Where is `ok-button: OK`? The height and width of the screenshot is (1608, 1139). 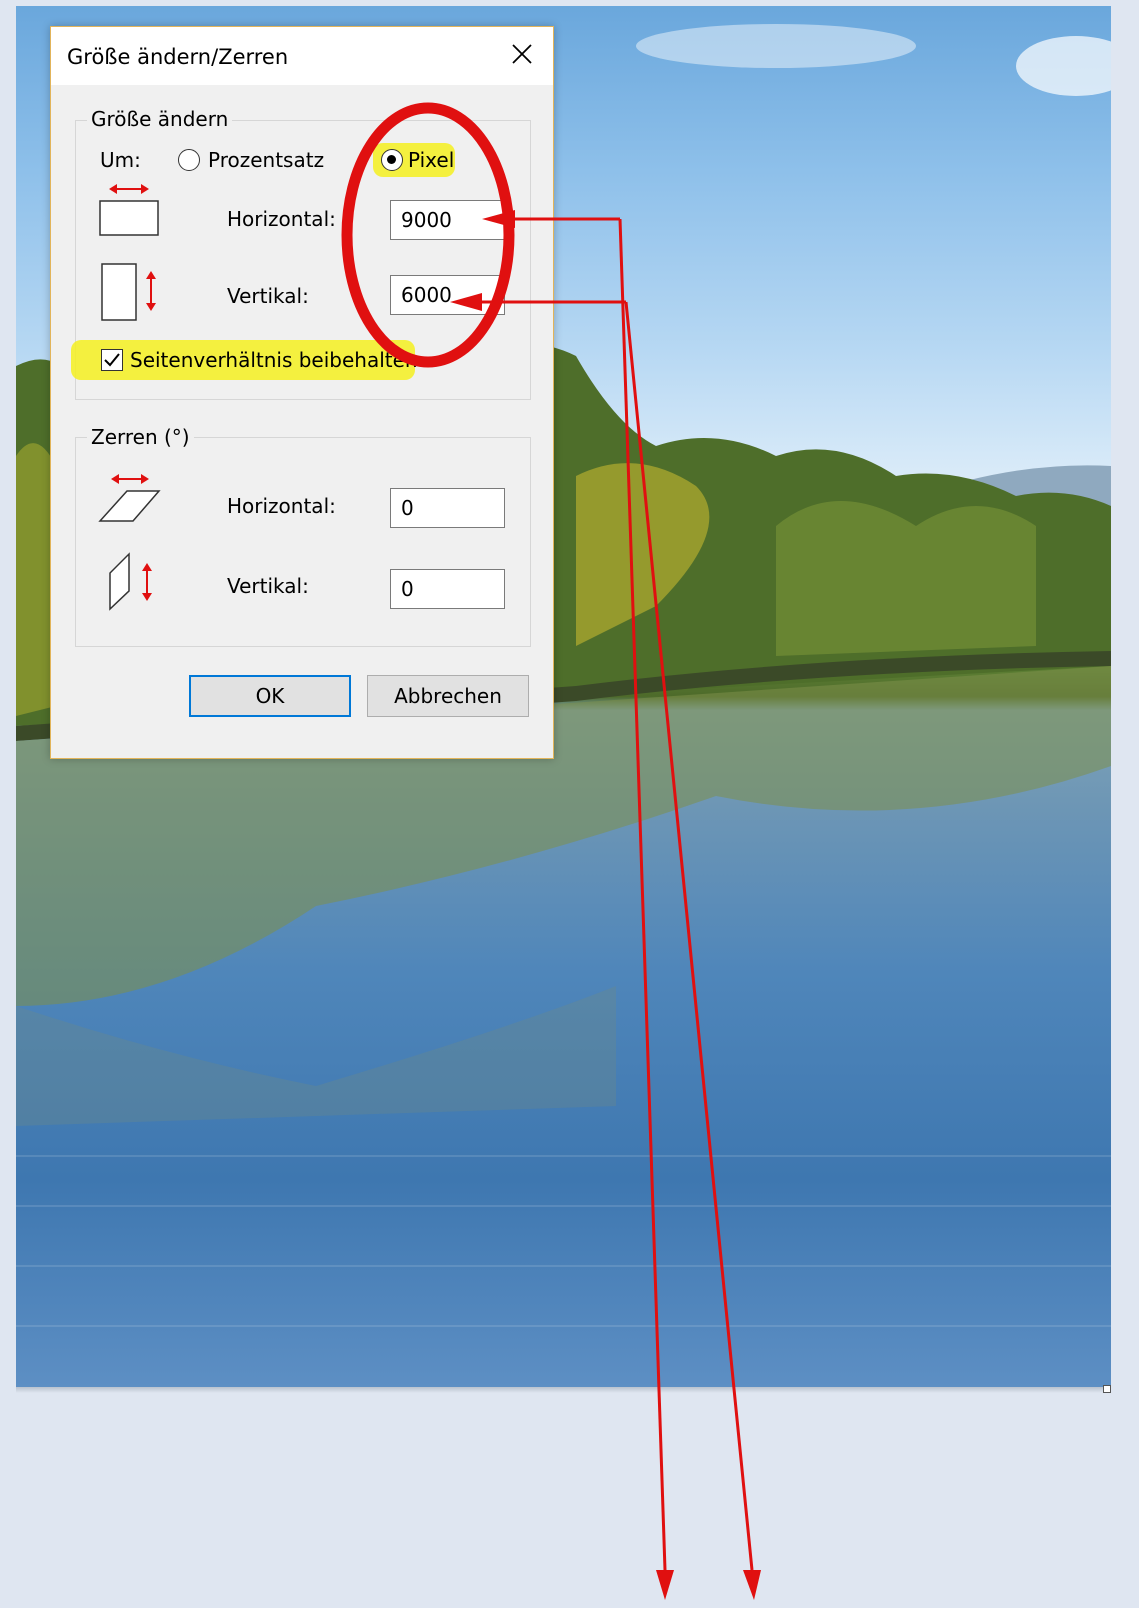
ok-button: OK is located at coordinates (270, 696).